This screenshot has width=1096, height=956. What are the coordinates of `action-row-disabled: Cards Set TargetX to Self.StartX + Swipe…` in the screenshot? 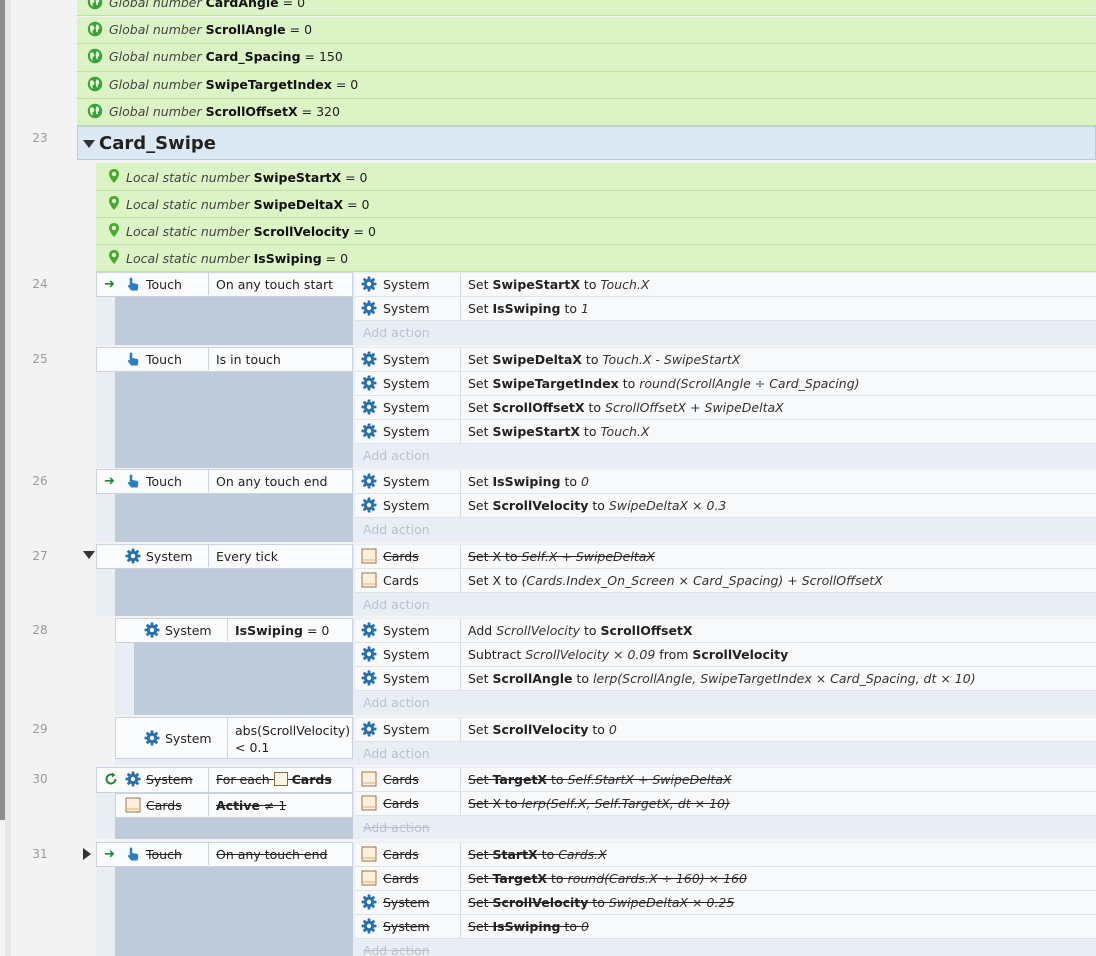 It's located at (725, 780).